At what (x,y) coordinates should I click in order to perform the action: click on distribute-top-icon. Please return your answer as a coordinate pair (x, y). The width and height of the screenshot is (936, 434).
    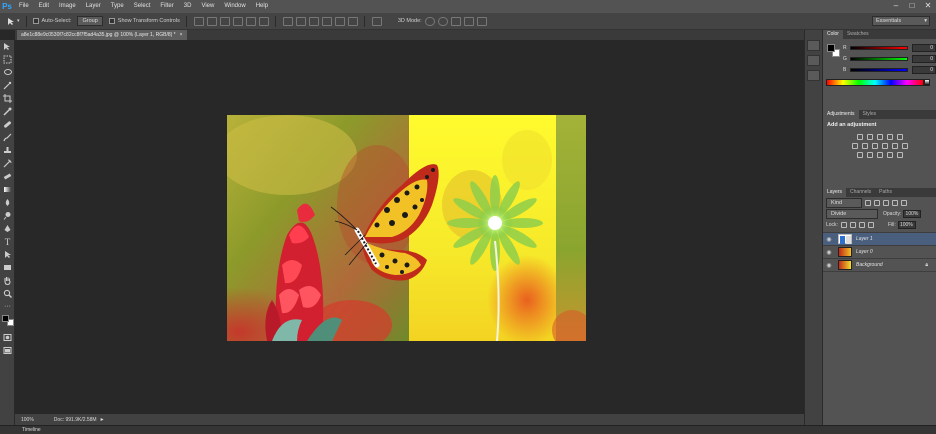
    Looking at the image, I should click on (287, 21).